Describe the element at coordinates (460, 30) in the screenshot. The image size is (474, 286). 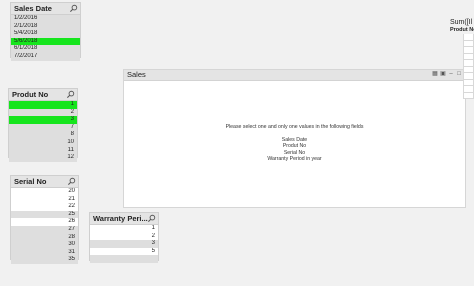
I see `sum-table-column-header: Produt No` at that location.